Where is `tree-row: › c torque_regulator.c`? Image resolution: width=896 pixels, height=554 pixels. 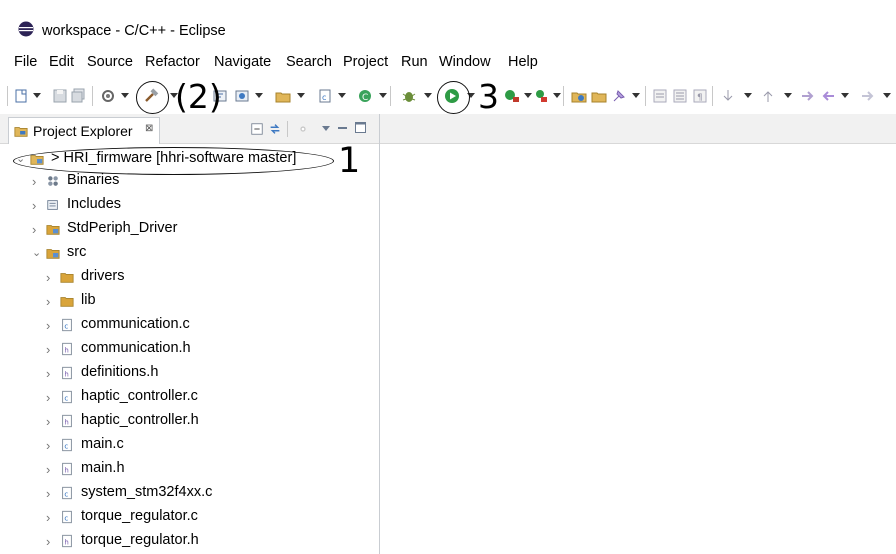 tree-row: › c torque_regulator.c is located at coordinates (202, 518).